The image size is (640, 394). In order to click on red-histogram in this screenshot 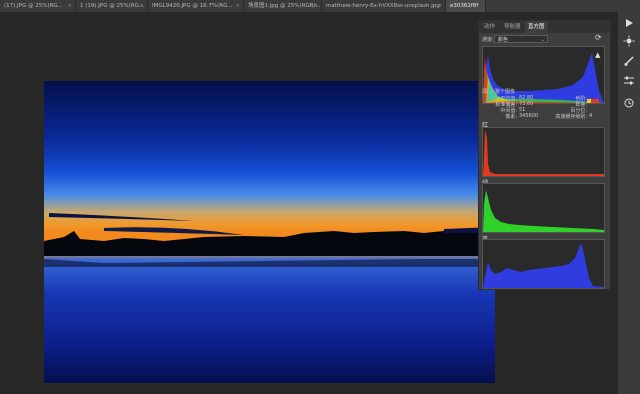, I will do `click(543, 152)`.